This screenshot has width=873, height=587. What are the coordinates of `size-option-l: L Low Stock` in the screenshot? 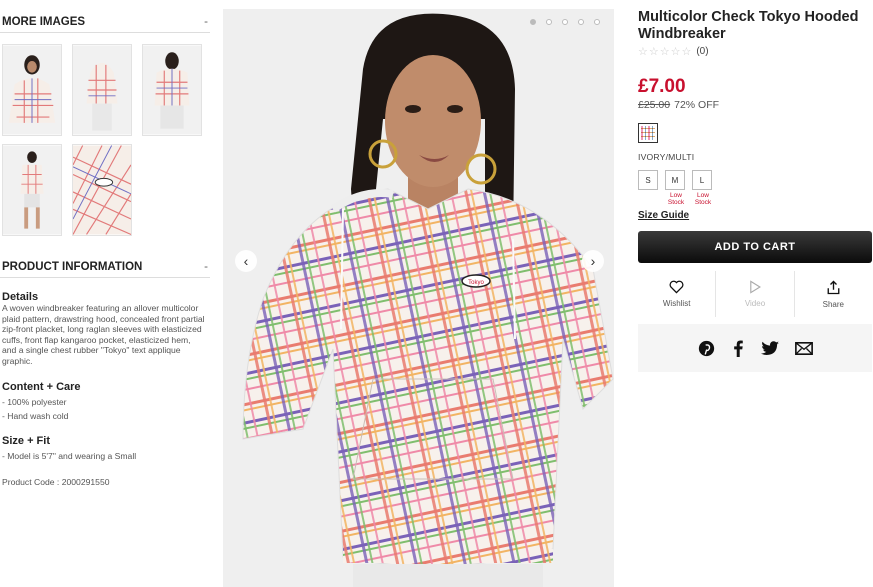 It's located at (703, 188).